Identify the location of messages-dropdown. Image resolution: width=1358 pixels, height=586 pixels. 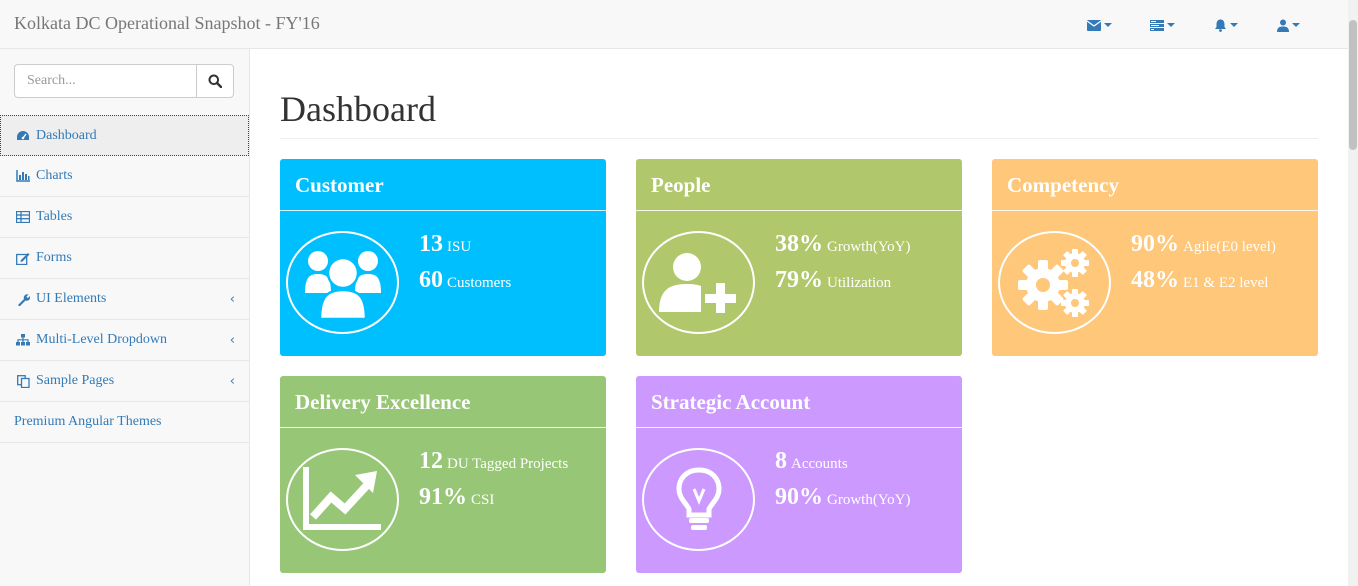
(1099, 25).